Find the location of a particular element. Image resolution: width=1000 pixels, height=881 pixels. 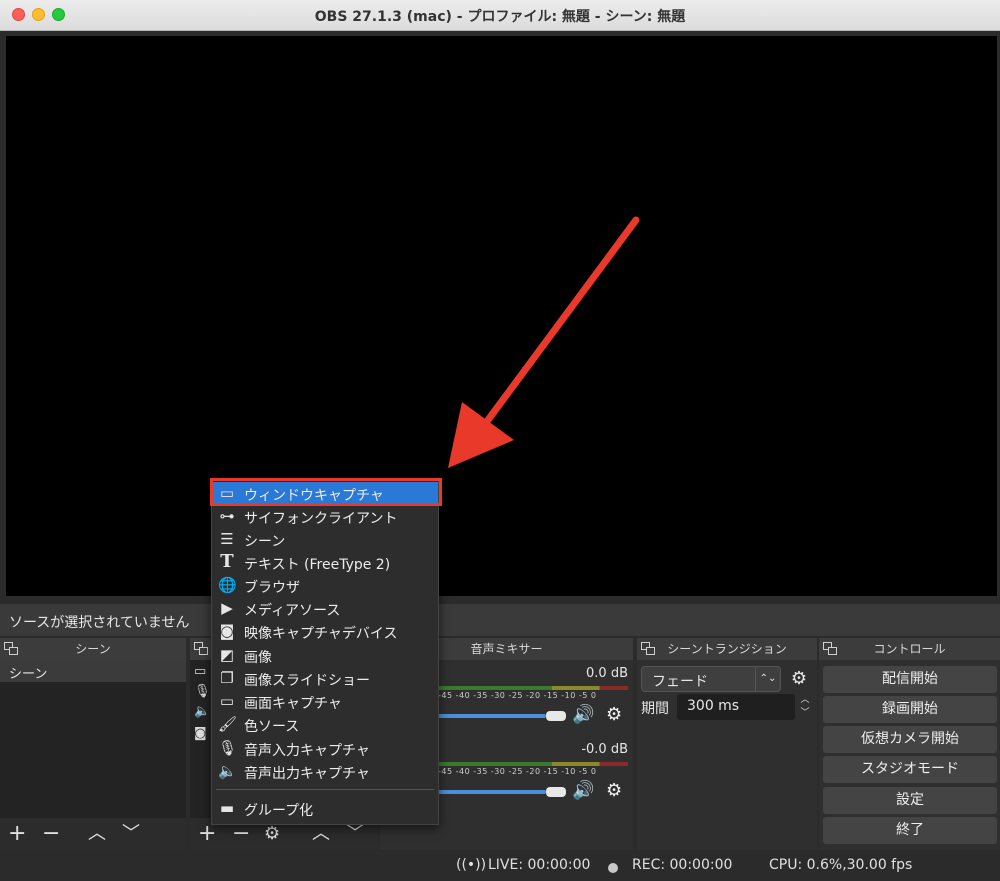

annotation-arrow-shaft is located at coordinates (562, 320).